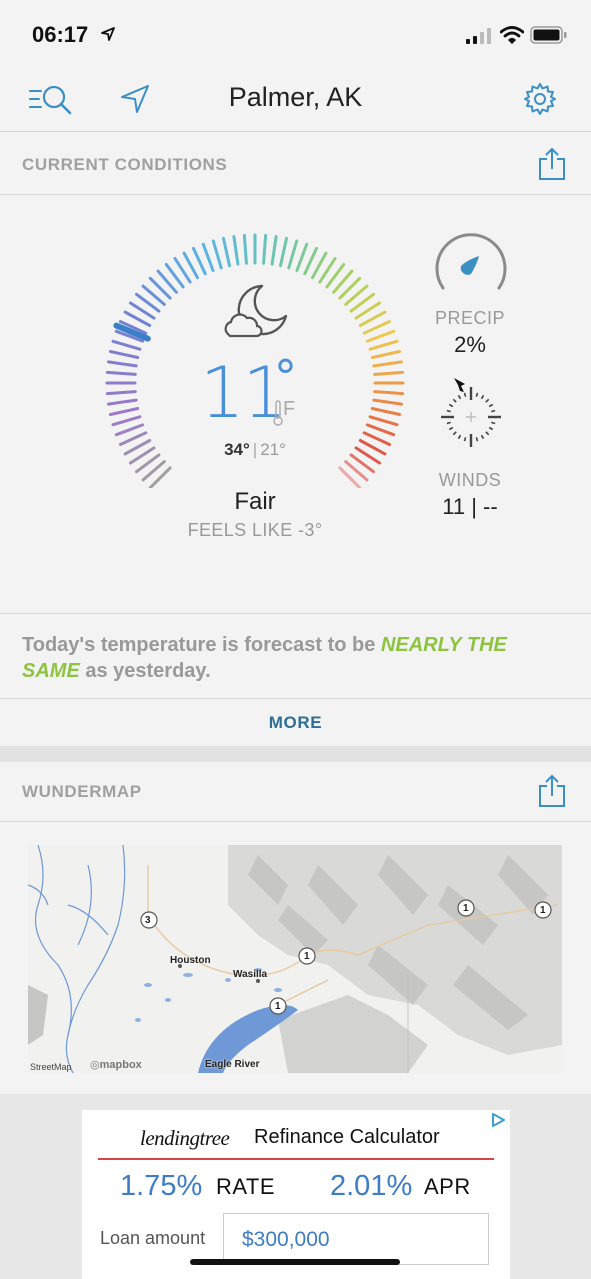  What do you see at coordinates (295, 164) in the screenshot?
I see `current-conditions-header: CURRENT CONDITIONS` at bounding box center [295, 164].